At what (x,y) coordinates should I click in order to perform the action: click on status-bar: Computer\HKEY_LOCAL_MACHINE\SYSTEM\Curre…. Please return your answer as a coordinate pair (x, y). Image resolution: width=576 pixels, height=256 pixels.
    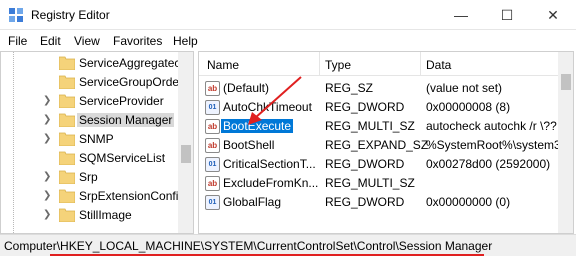
    Looking at the image, I should click on (288, 245).